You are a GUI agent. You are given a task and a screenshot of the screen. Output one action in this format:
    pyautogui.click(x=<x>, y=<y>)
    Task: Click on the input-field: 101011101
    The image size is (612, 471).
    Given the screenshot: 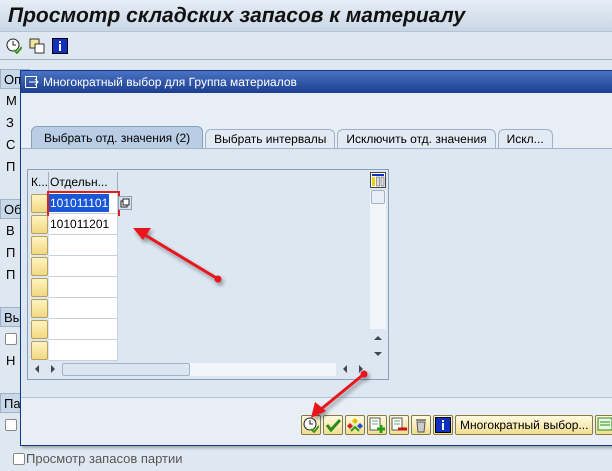 What is the action you would take?
    pyautogui.click(x=83, y=203)
    